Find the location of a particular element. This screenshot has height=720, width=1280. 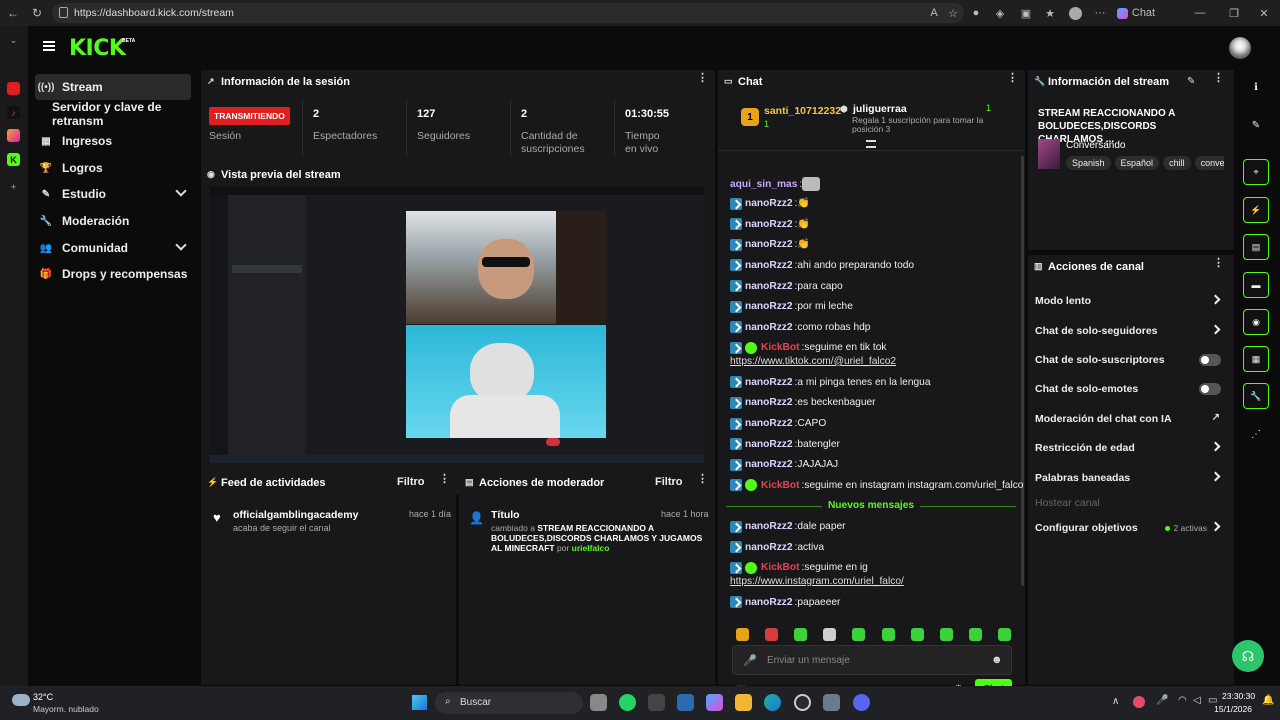

mod-action-user: urielfalco is located at coordinates (591, 548).